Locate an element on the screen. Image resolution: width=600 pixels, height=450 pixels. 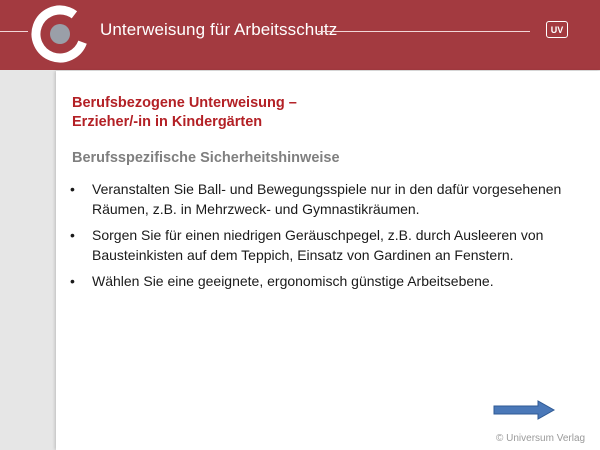
arrow-right-icon is located at coordinates (524, 410).